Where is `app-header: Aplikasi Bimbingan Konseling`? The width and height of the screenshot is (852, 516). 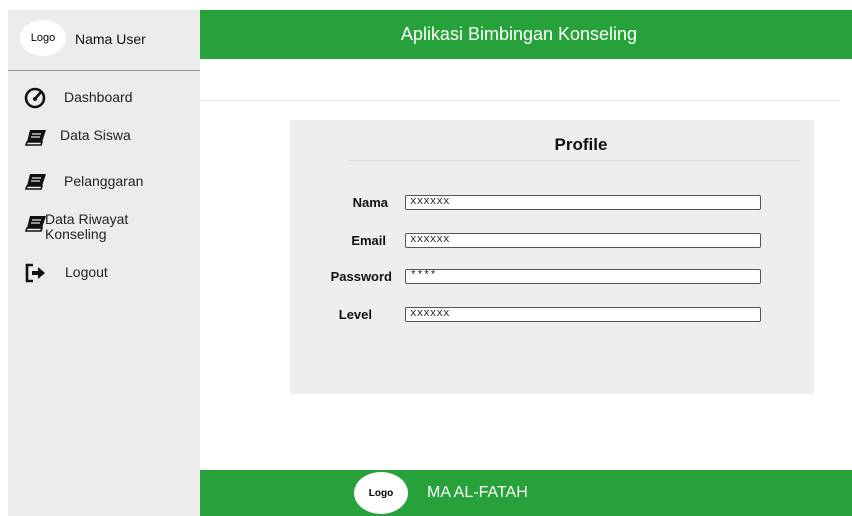
app-header: Aplikasi Bimbingan Konseling is located at coordinates (526, 34).